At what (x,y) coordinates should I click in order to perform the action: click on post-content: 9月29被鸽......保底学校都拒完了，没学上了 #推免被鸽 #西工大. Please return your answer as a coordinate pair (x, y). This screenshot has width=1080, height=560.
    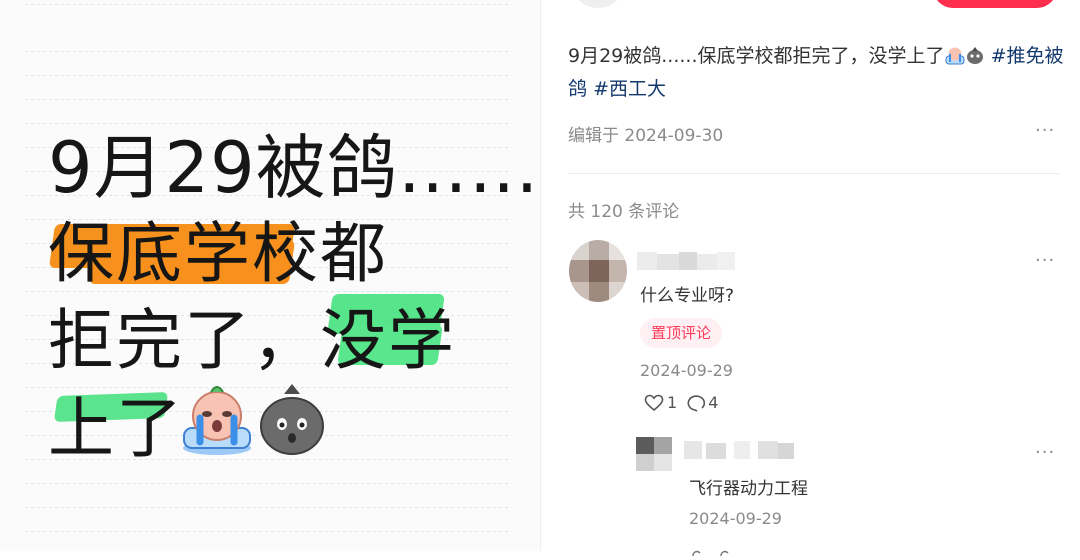
    Looking at the image, I should click on (818, 73).